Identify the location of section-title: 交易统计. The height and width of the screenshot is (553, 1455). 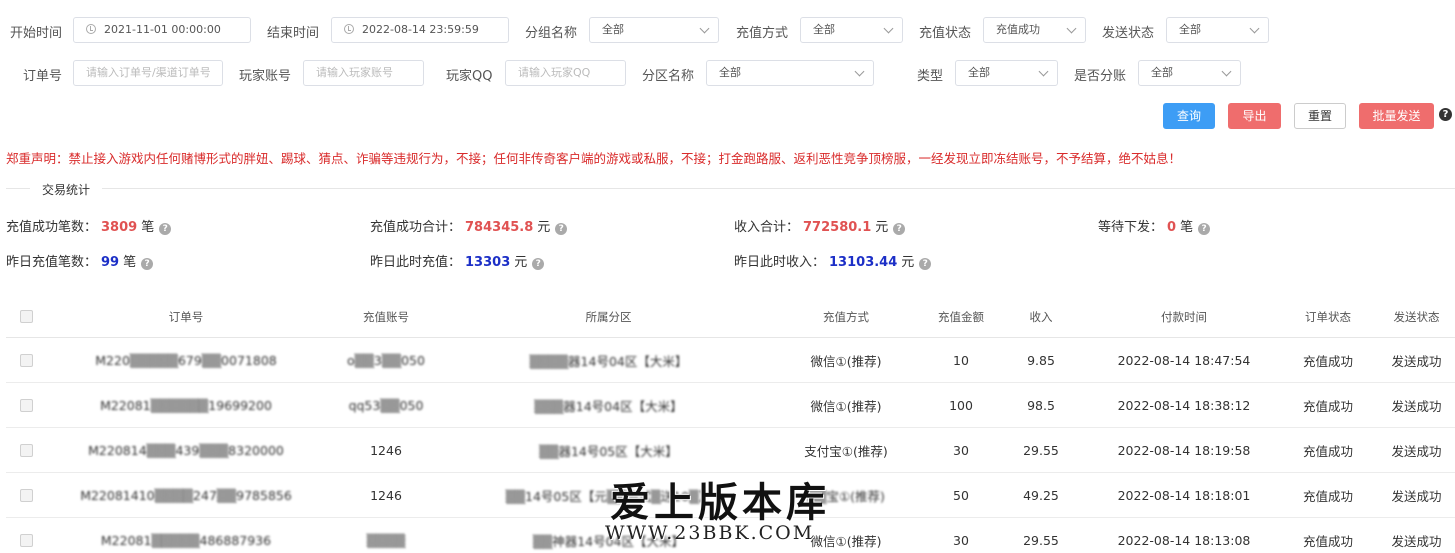
(66, 189).